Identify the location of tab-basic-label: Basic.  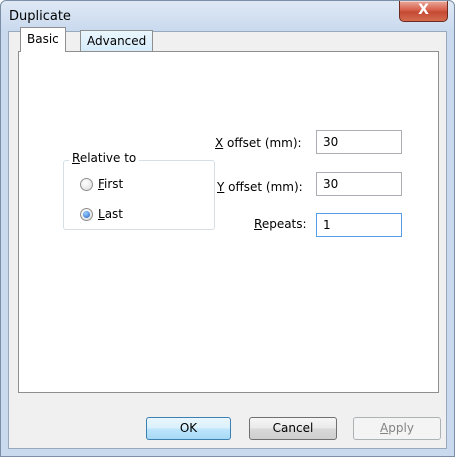
(43, 39).